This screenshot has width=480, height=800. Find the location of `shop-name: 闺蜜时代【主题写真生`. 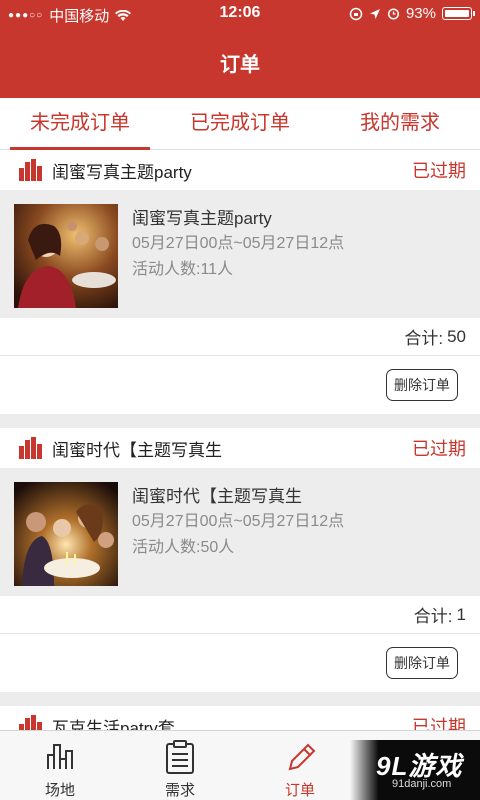

shop-name: 闺蜜时代【主题写真生 is located at coordinates (232, 448).